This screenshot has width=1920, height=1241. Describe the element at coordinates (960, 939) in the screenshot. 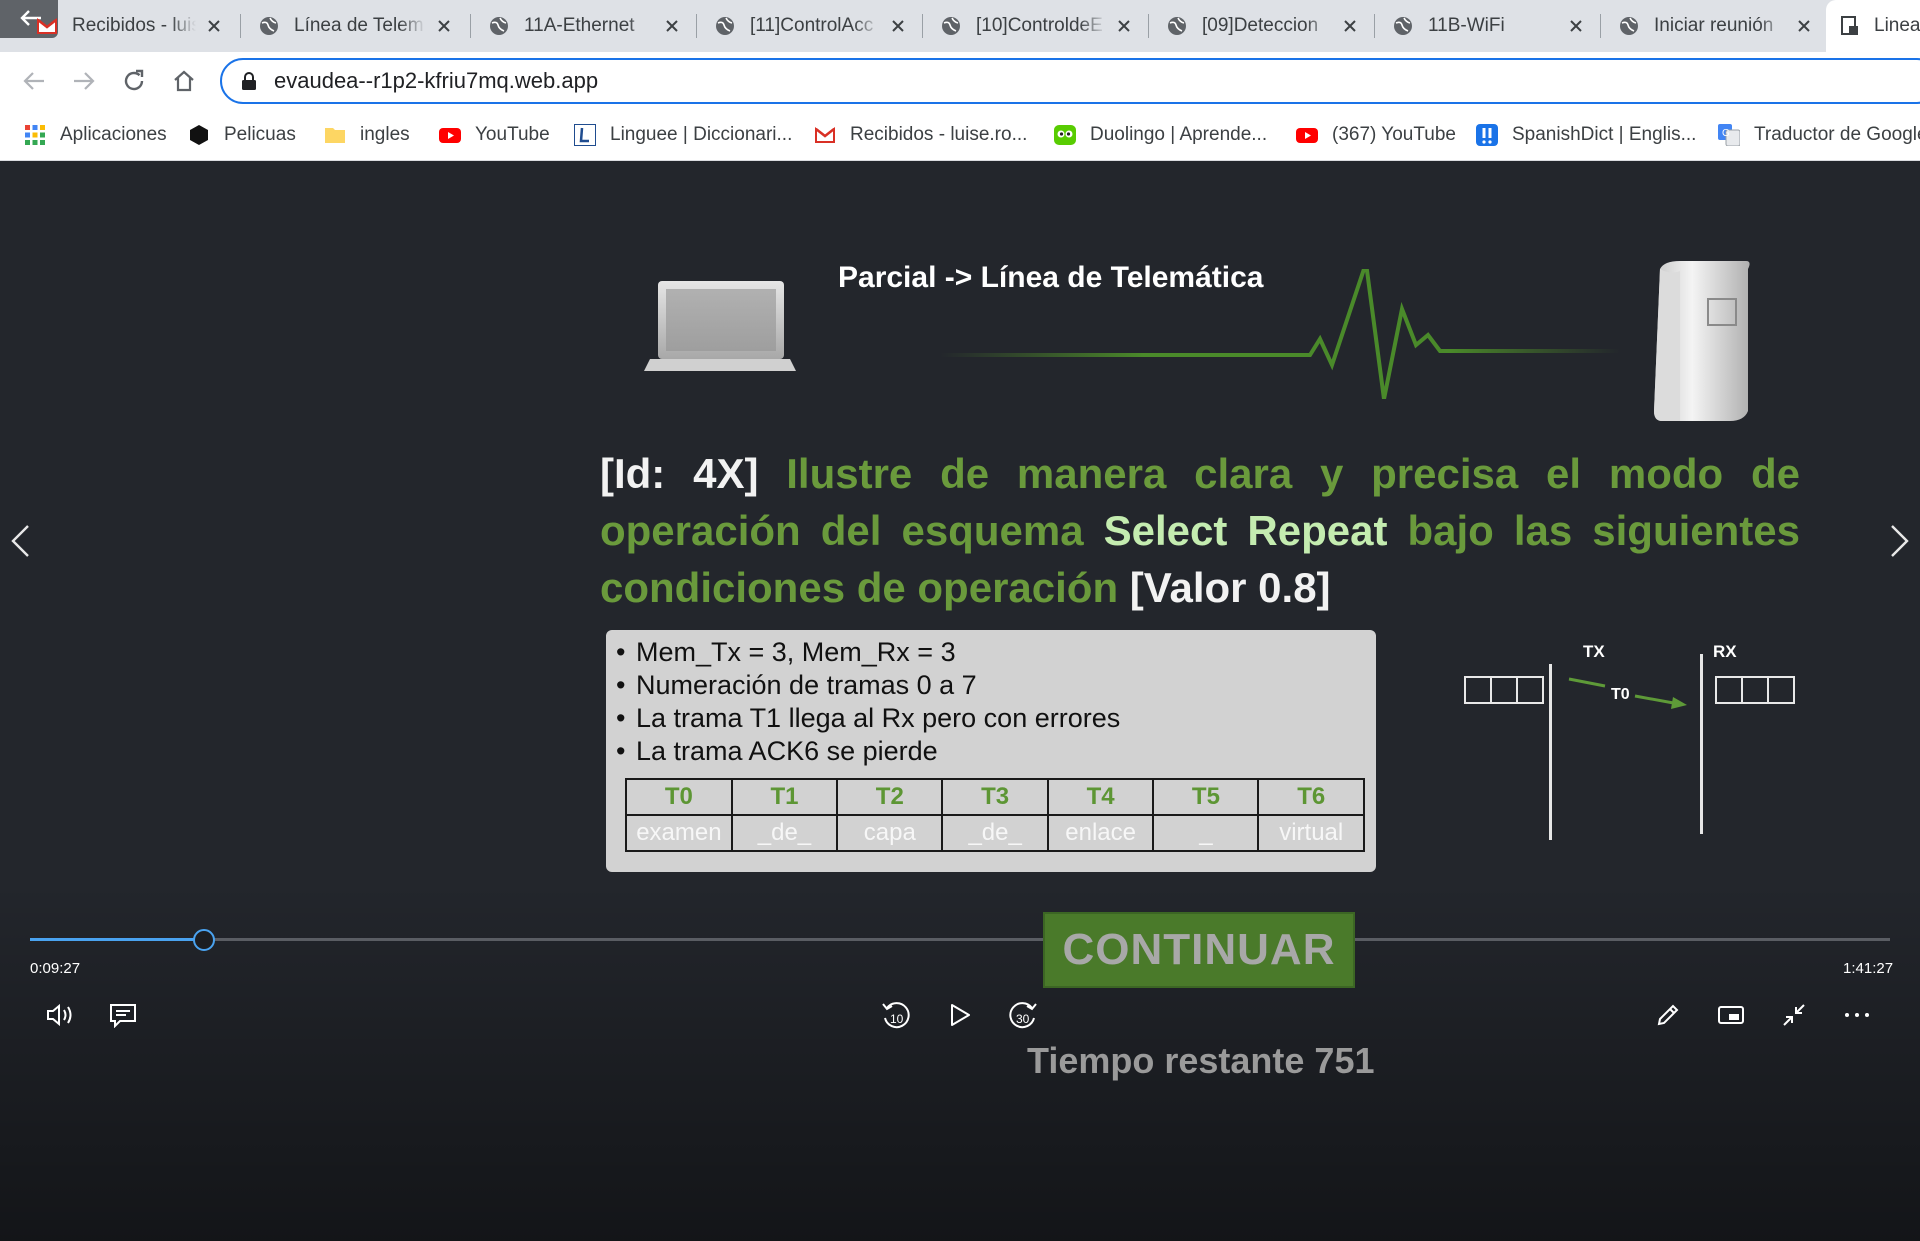

I see `seek-bar` at that location.